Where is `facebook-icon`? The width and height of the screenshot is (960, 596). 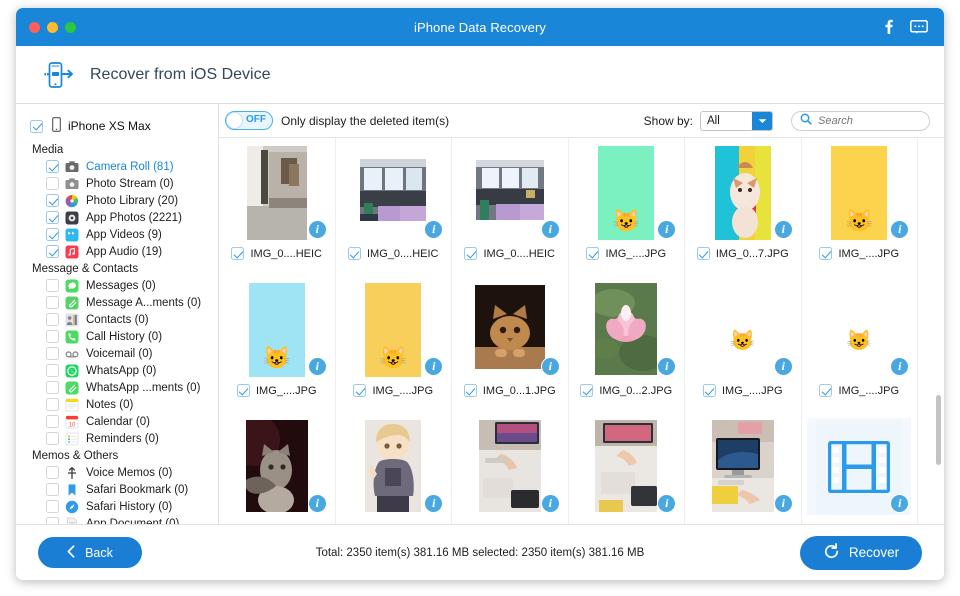 facebook-icon is located at coordinates (888, 29).